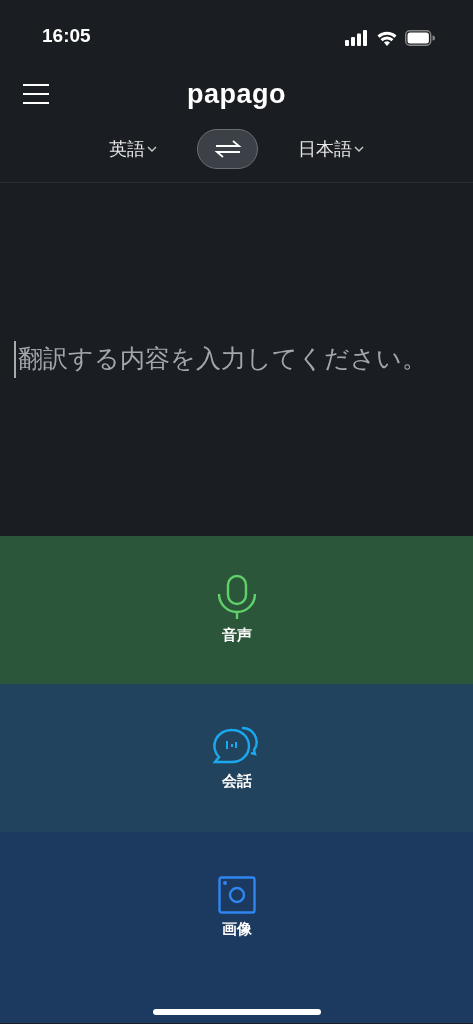 The image size is (473, 1024). Describe the element at coordinates (420, 38) in the screenshot. I see `battery-icon` at that location.